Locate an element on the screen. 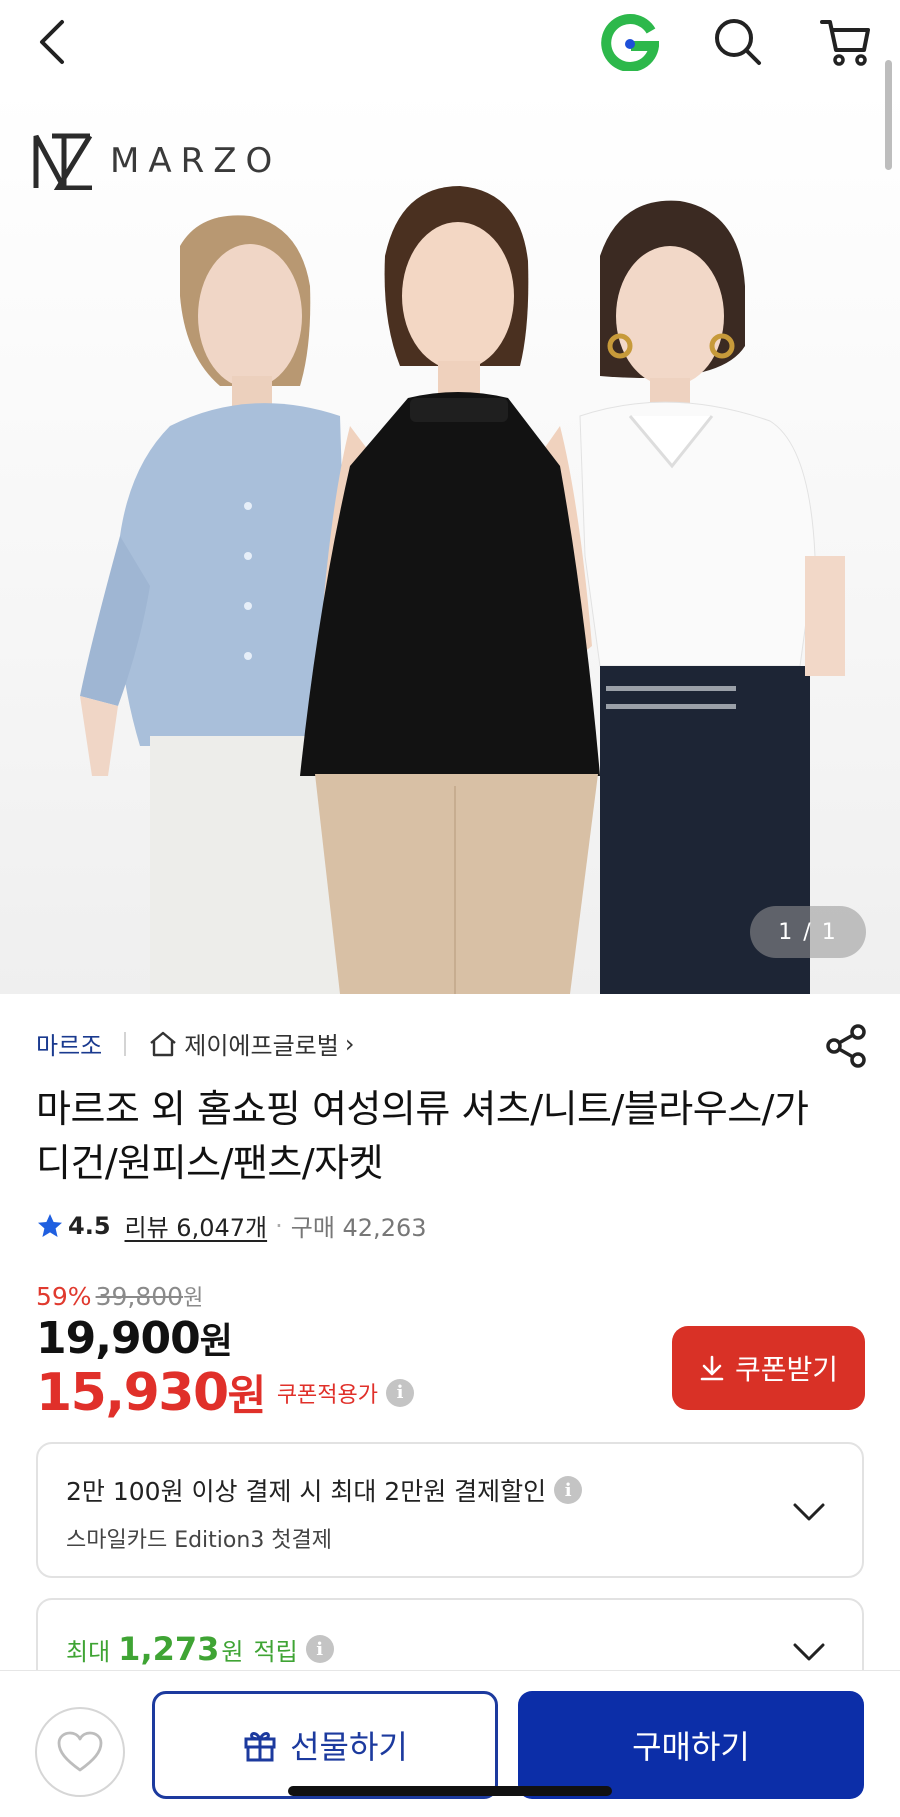 The width and height of the screenshot is (900, 1817). cart-icon is located at coordinates (845, 43).